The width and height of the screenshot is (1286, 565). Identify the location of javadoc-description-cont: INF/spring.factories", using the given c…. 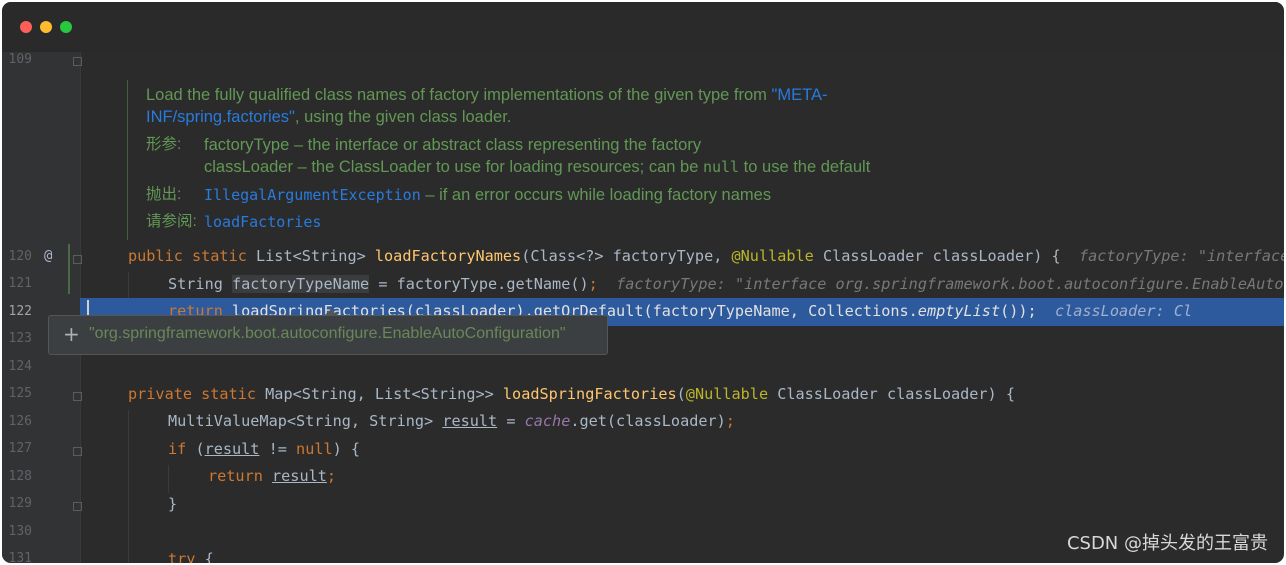
(328, 117).